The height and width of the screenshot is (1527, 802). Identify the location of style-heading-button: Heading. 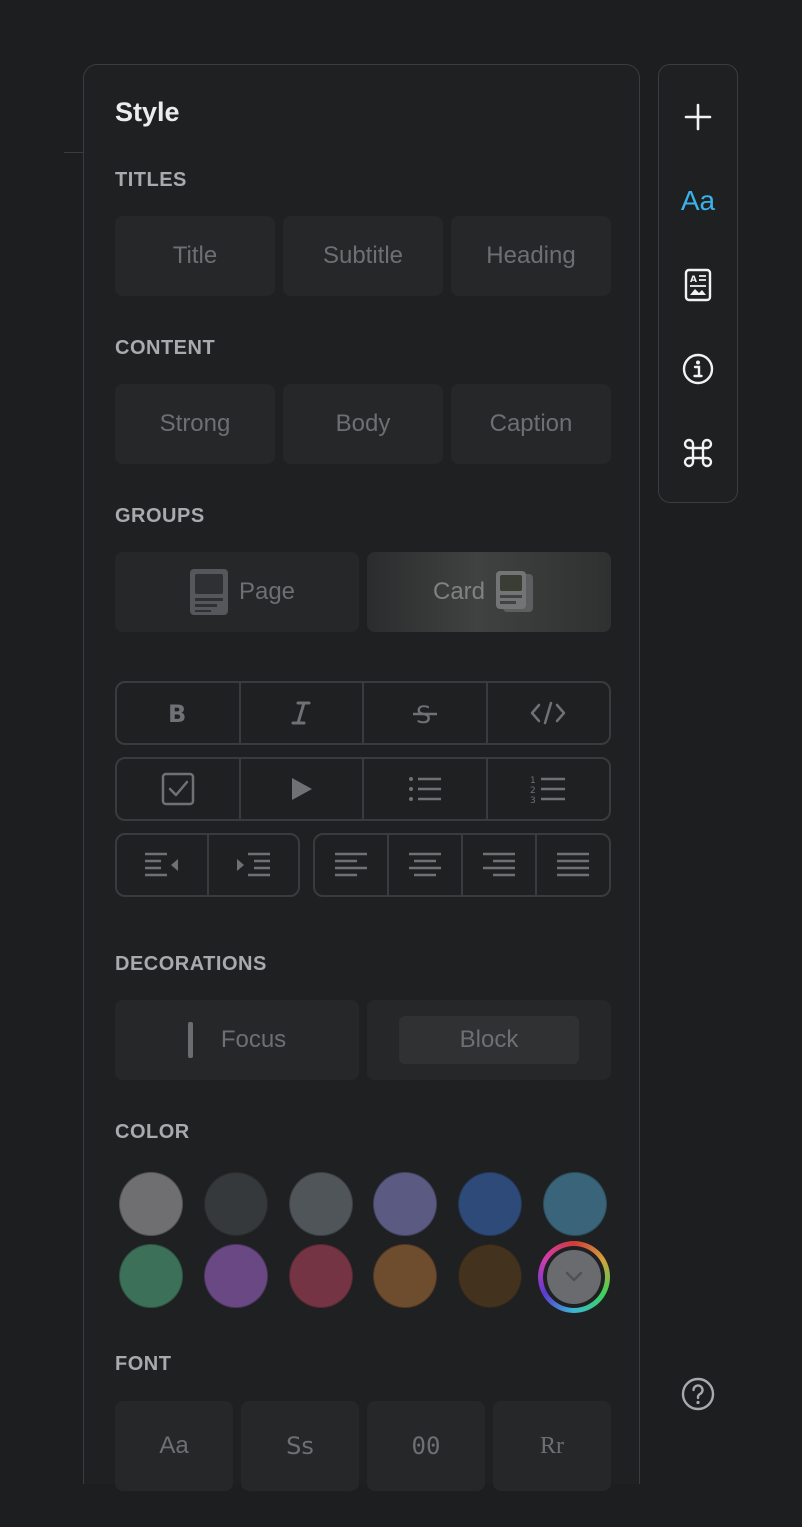
(531, 256).